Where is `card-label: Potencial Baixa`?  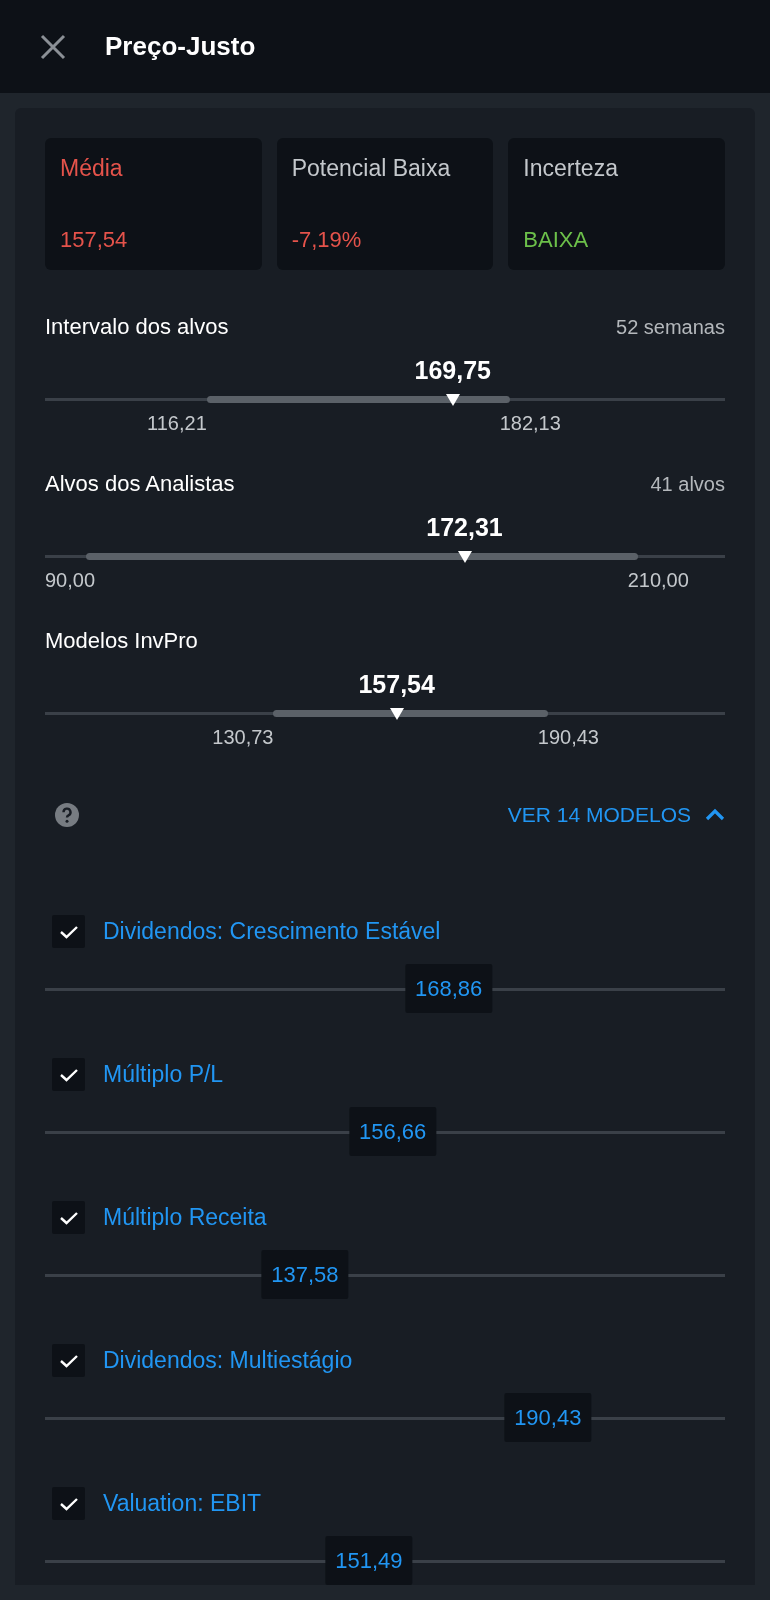
card-label: Potencial Baixa is located at coordinates (371, 168).